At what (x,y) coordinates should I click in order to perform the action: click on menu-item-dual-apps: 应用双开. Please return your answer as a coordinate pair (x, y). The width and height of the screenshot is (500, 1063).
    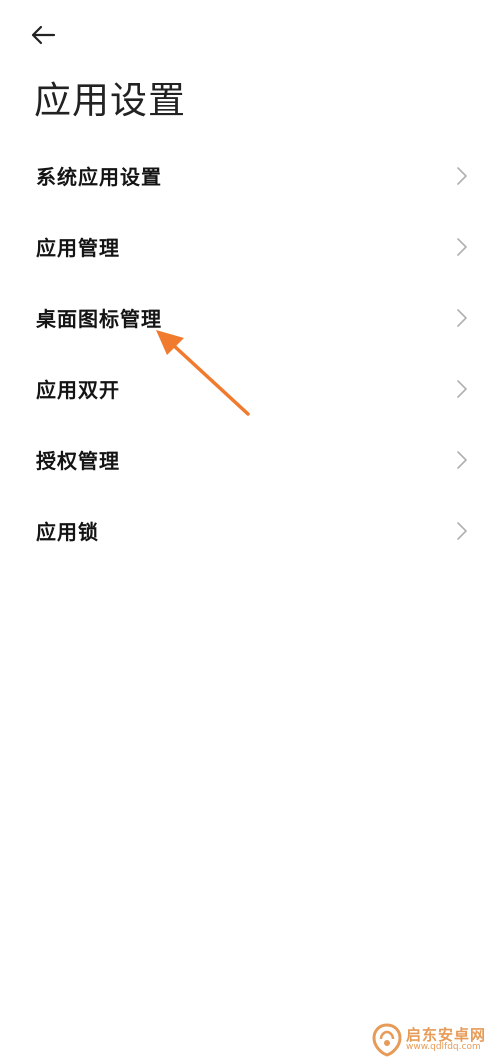
    Looking at the image, I should click on (250, 388).